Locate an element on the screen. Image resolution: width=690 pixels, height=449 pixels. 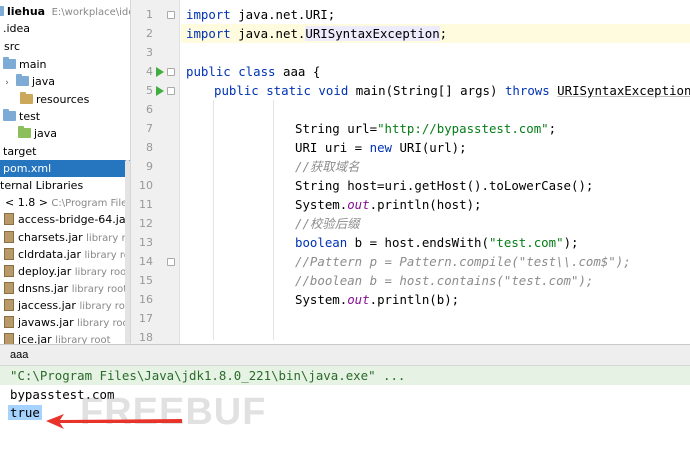
code-keyword: throws is located at coordinates (527, 90).